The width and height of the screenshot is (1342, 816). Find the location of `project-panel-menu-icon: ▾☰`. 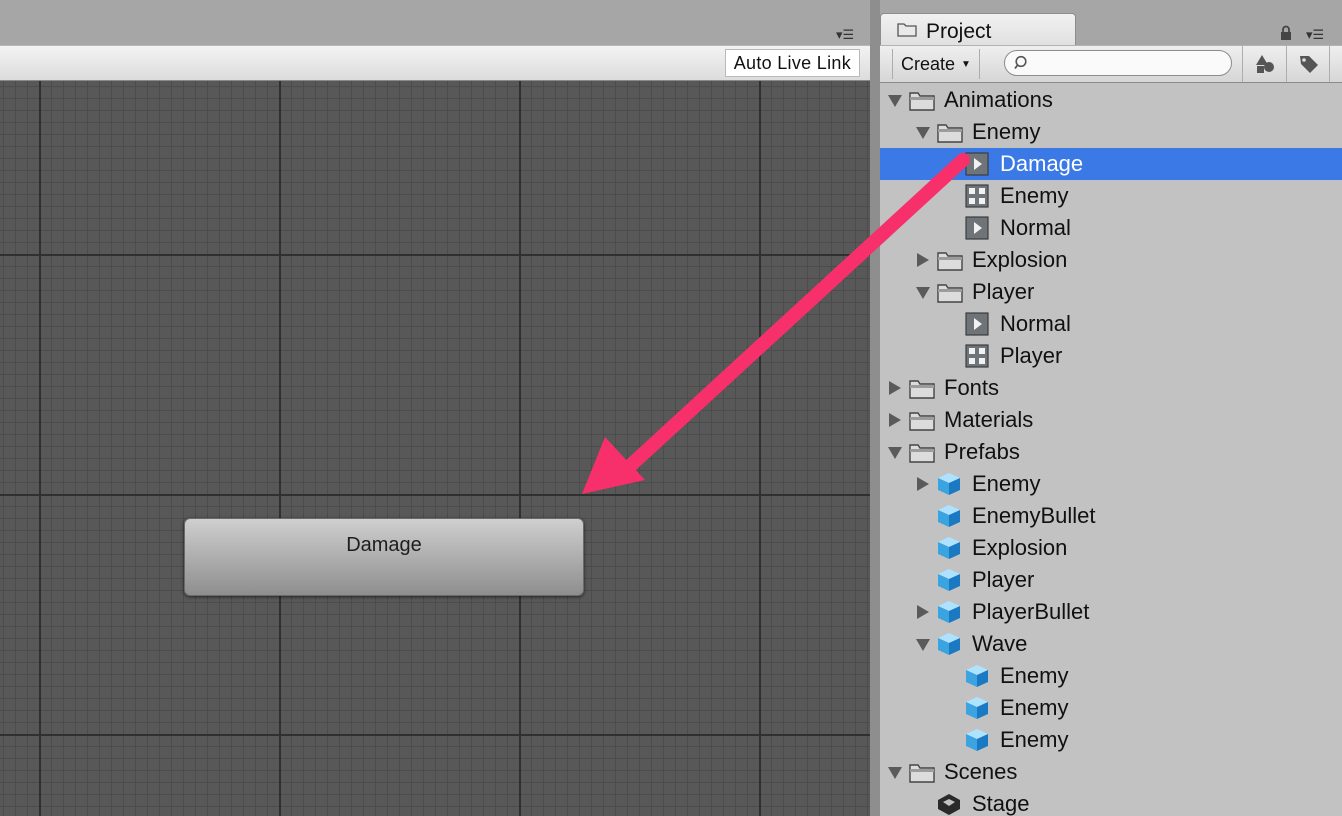

project-panel-menu-icon: ▾☰ is located at coordinates (1315, 35).